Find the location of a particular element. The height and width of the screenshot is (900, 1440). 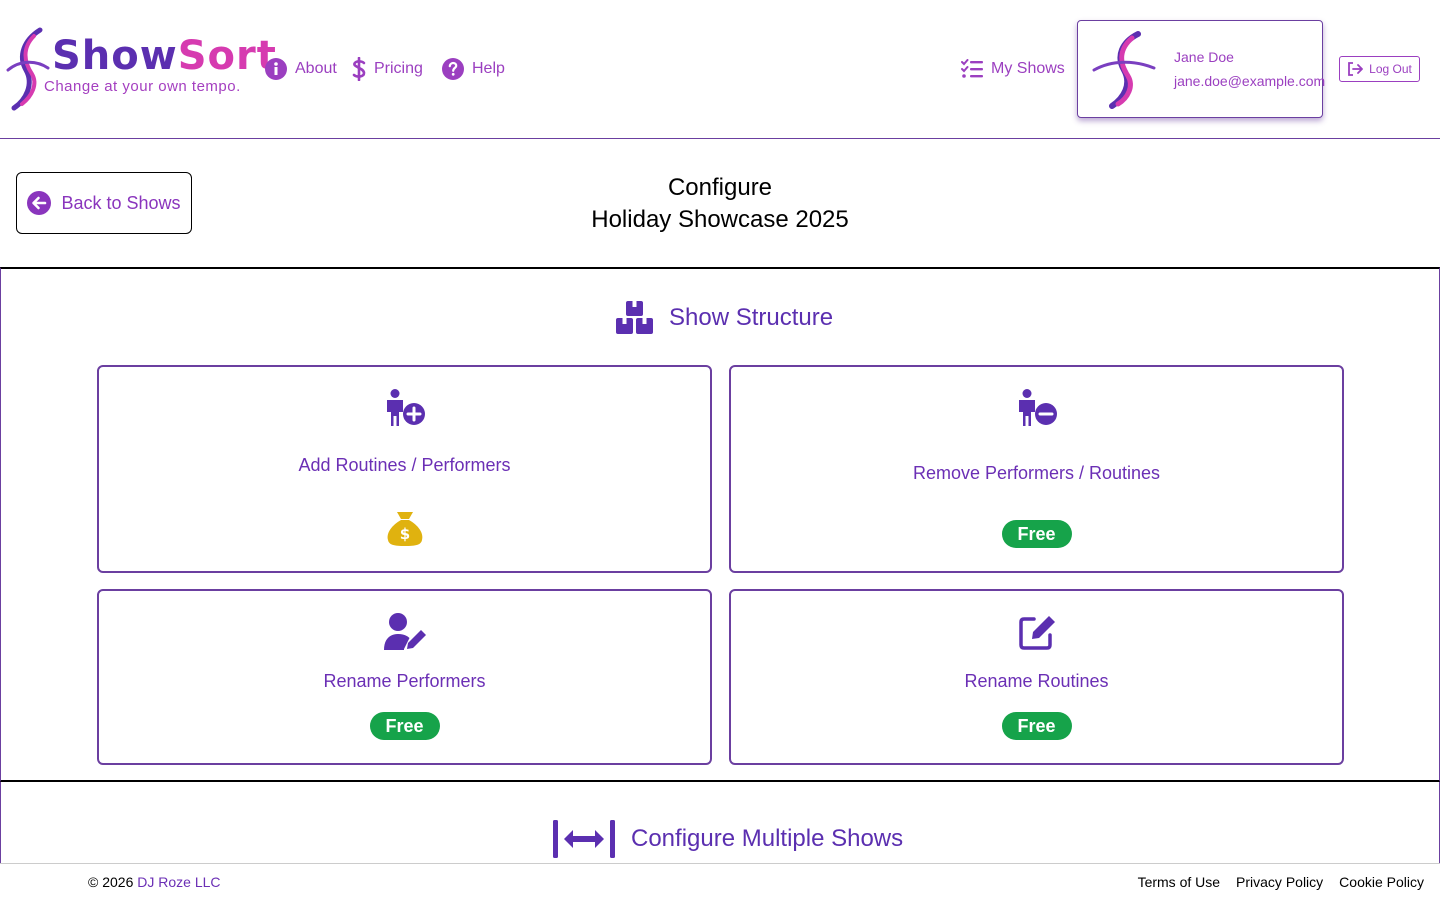

info-icon is located at coordinates (276, 69).